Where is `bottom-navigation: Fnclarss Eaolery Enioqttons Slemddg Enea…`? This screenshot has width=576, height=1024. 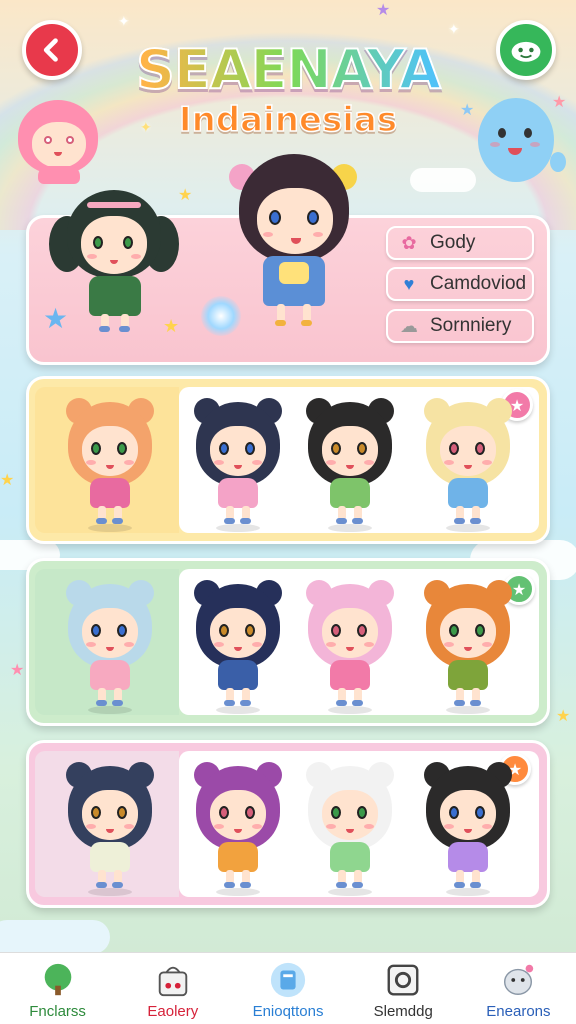
bottom-navigation: Fnclarss Eaolery Enioqttons Slemddg Enea… is located at coordinates (288, 988).